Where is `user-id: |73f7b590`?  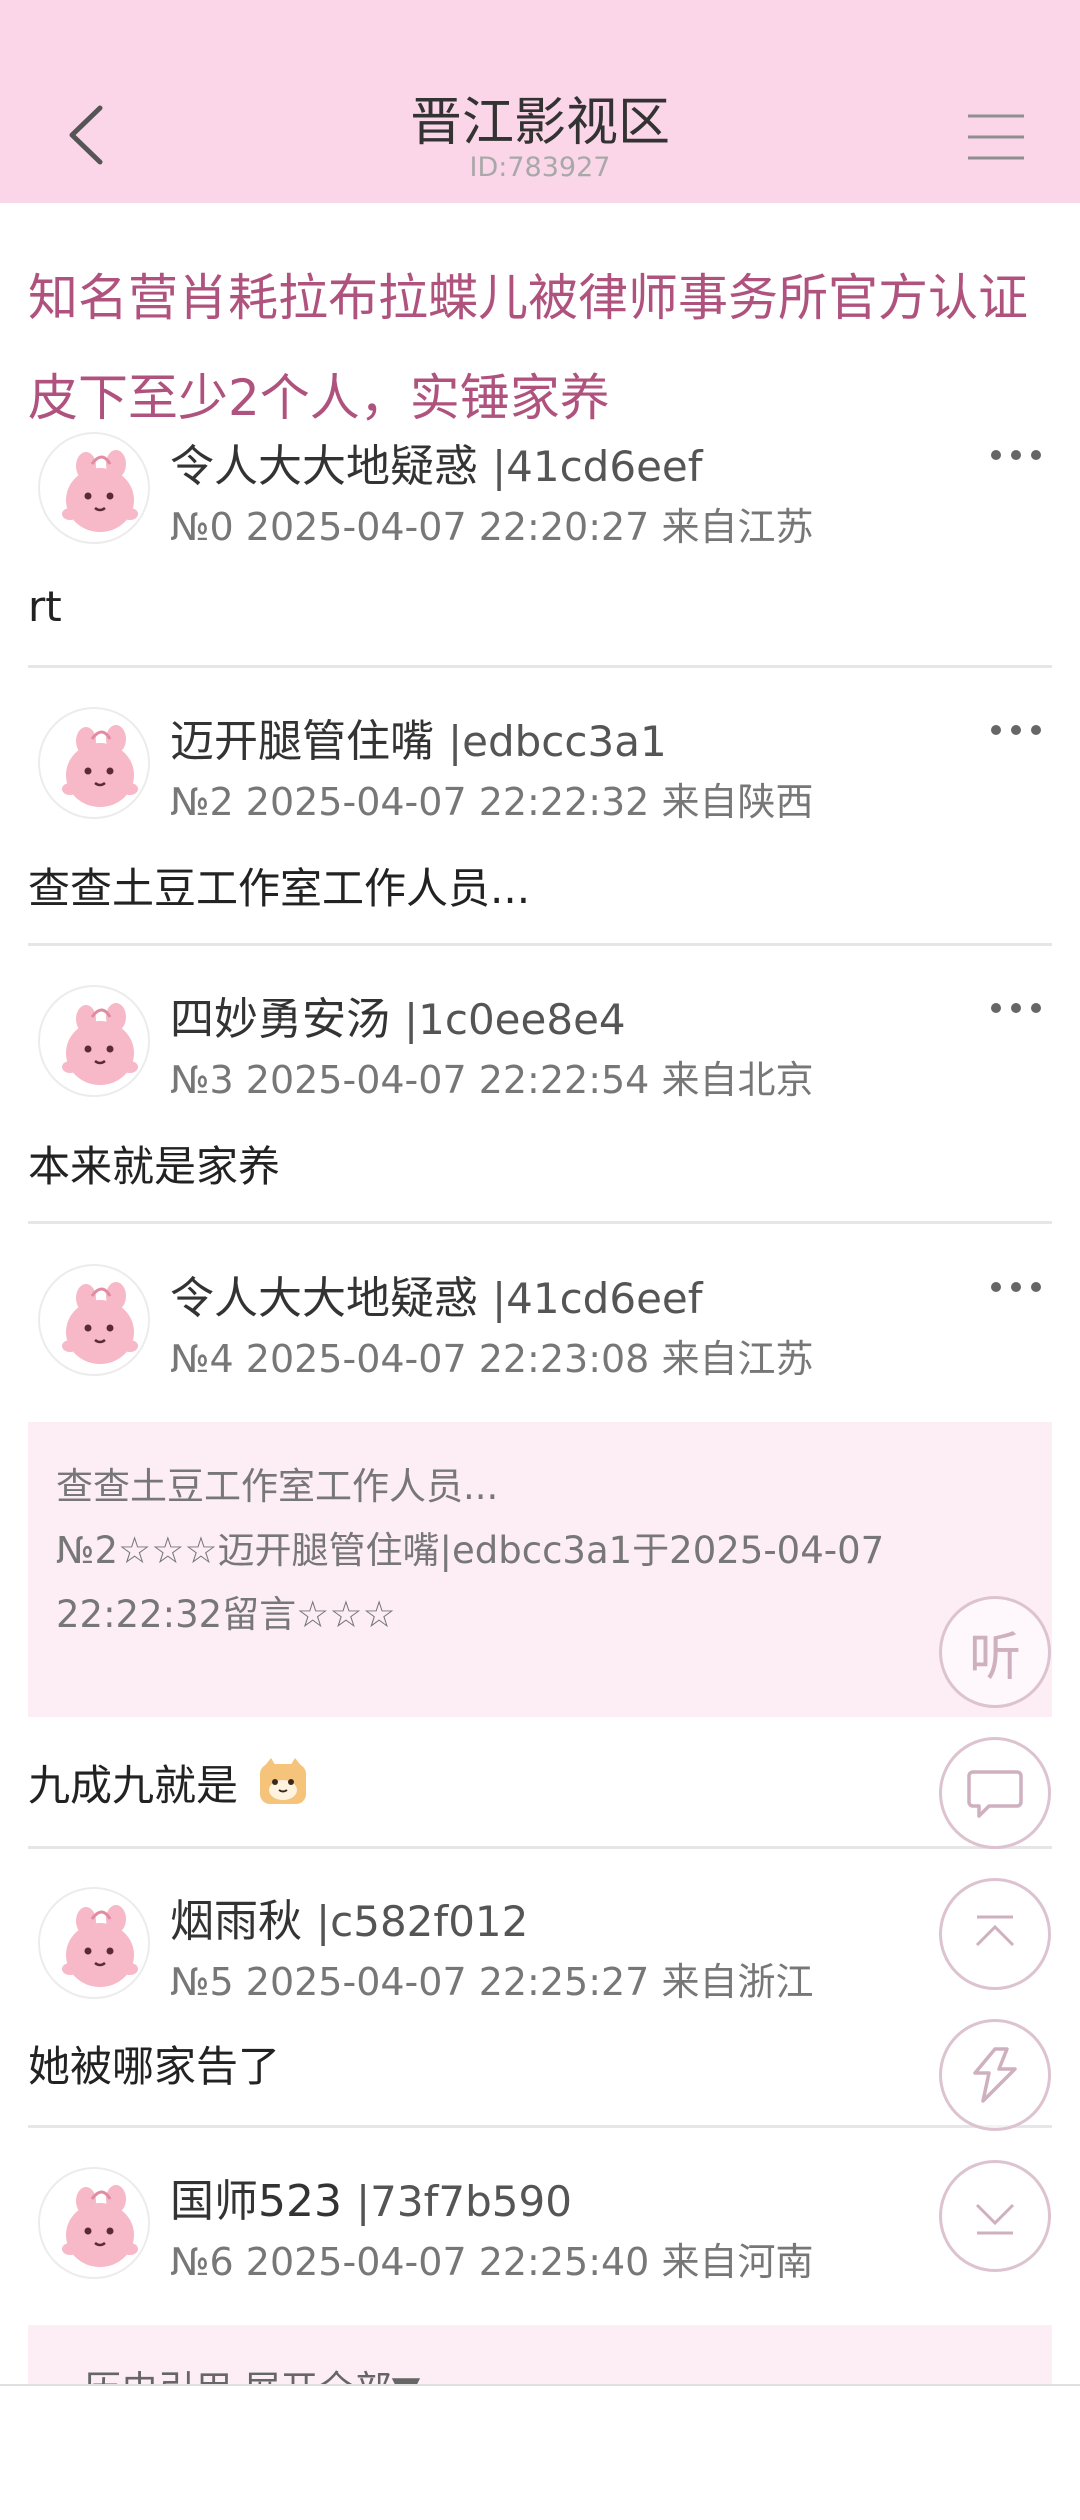 user-id: |73f7b590 is located at coordinates (463, 2201).